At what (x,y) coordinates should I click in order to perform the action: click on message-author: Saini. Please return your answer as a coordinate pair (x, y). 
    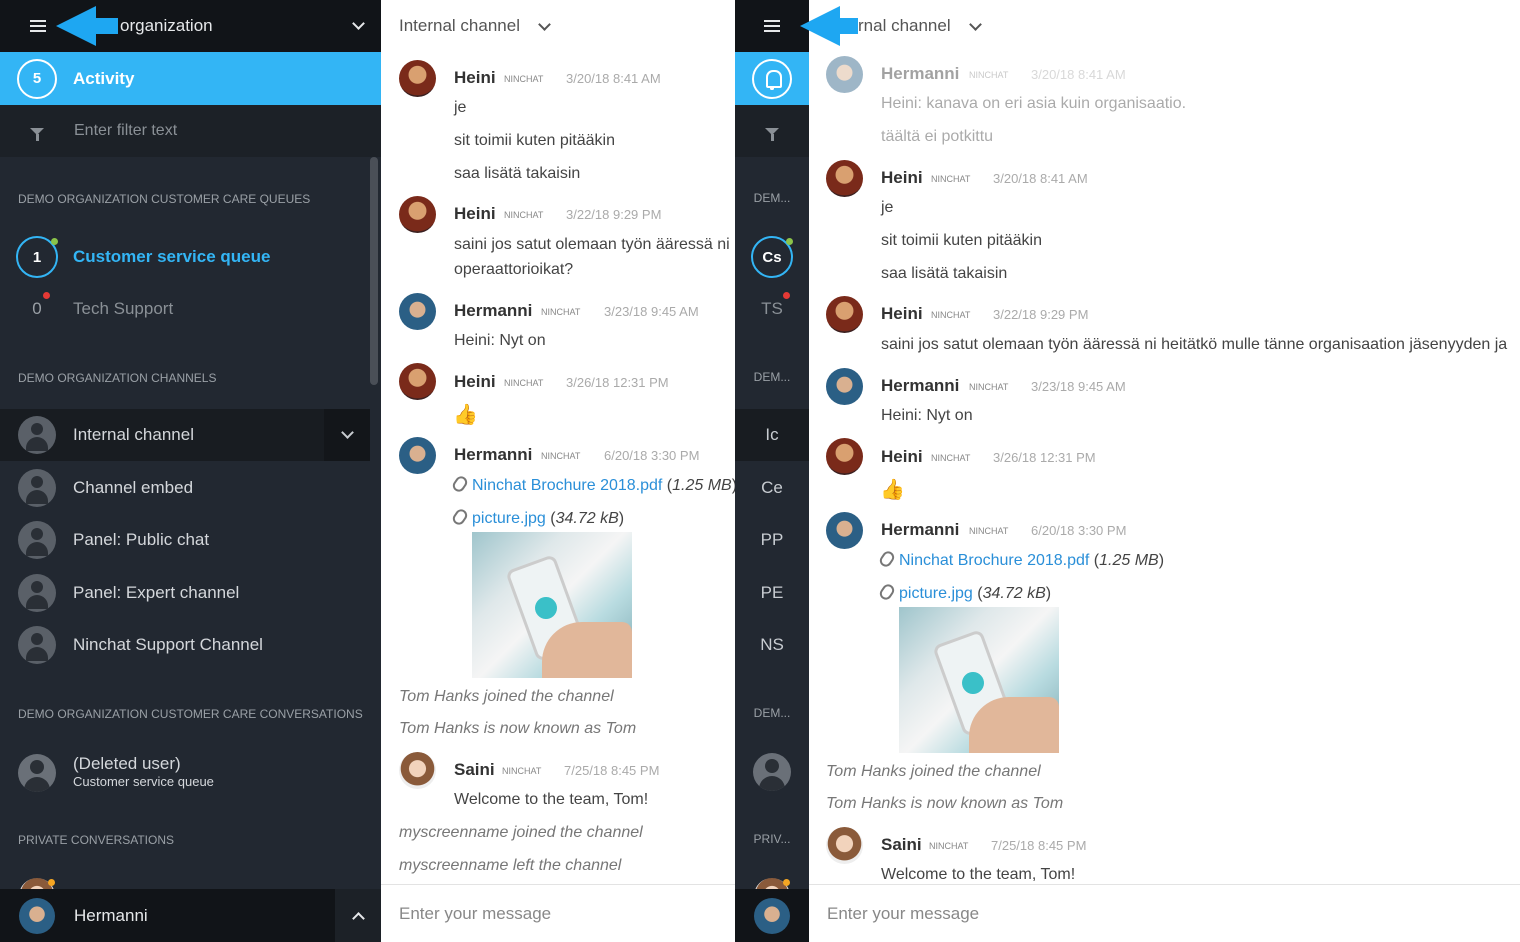
    Looking at the image, I should click on (474, 769).